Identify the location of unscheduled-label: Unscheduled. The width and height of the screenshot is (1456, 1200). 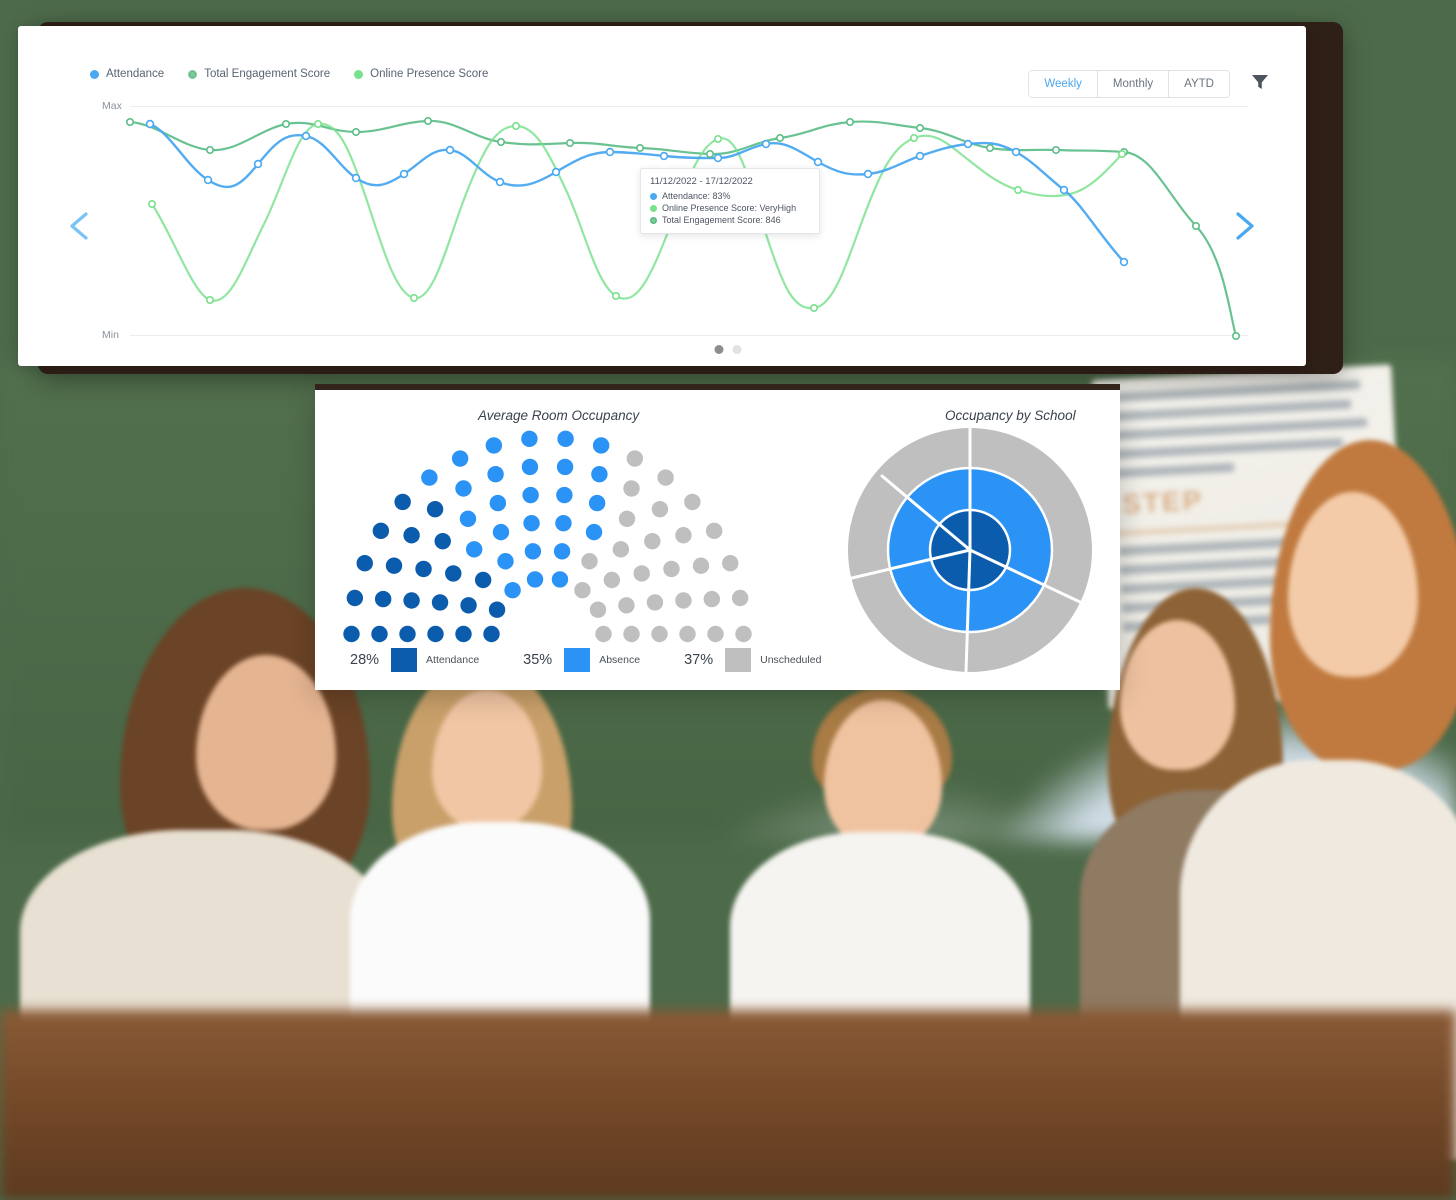
(791, 660).